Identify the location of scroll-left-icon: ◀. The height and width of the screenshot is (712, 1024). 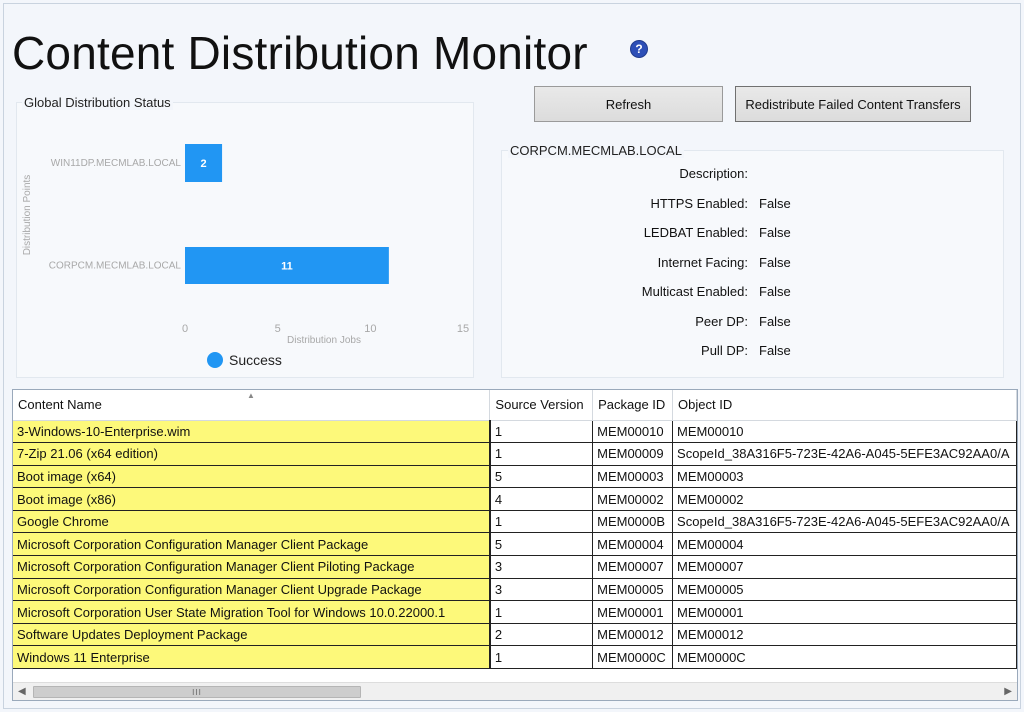
(22, 691).